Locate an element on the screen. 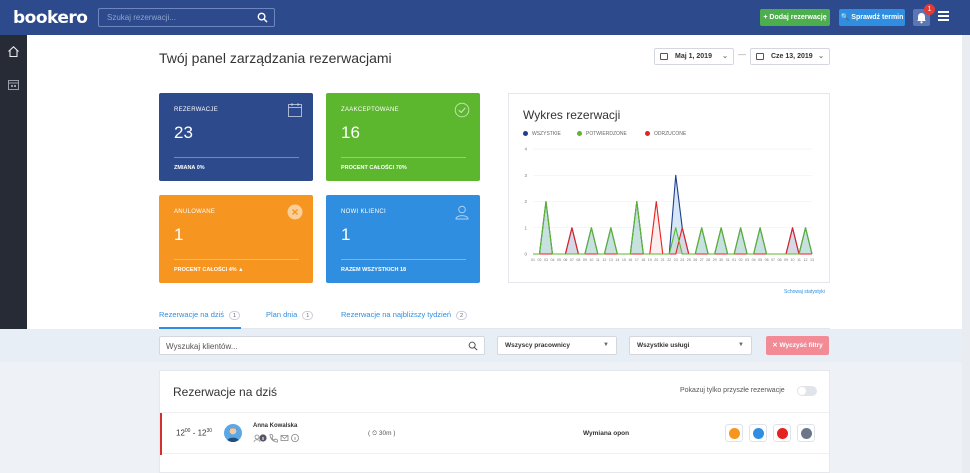 The height and width of the screenshot is (473, 970). message-button is located at coordinates (758, 433).